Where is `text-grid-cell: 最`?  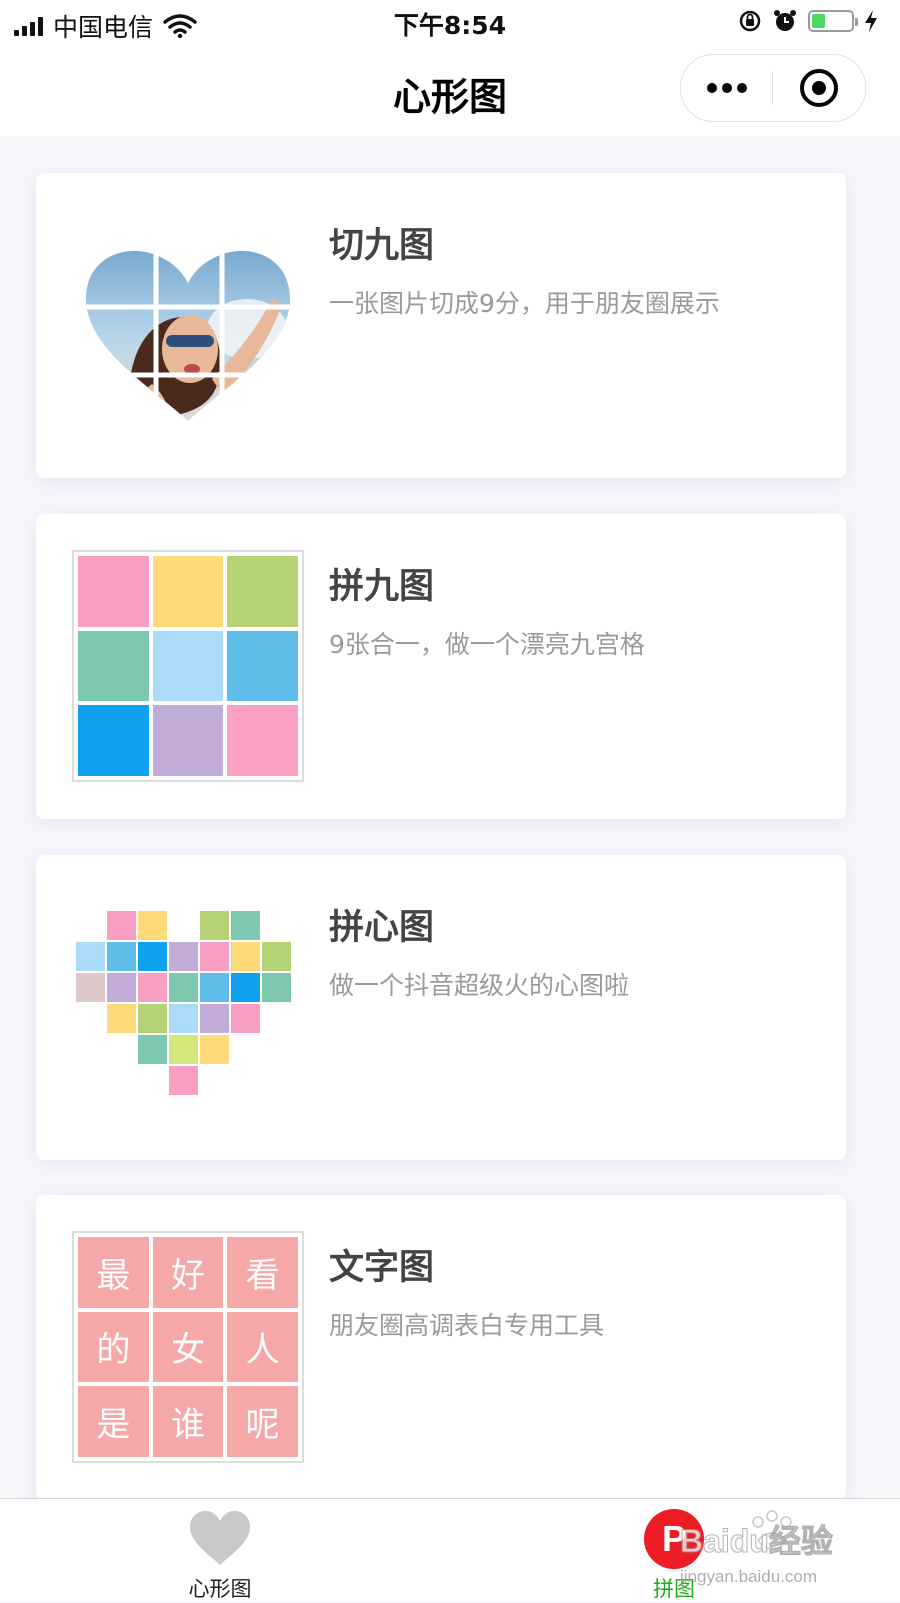
text-grid-cell: 最 is located at coordinates (113, 1272).